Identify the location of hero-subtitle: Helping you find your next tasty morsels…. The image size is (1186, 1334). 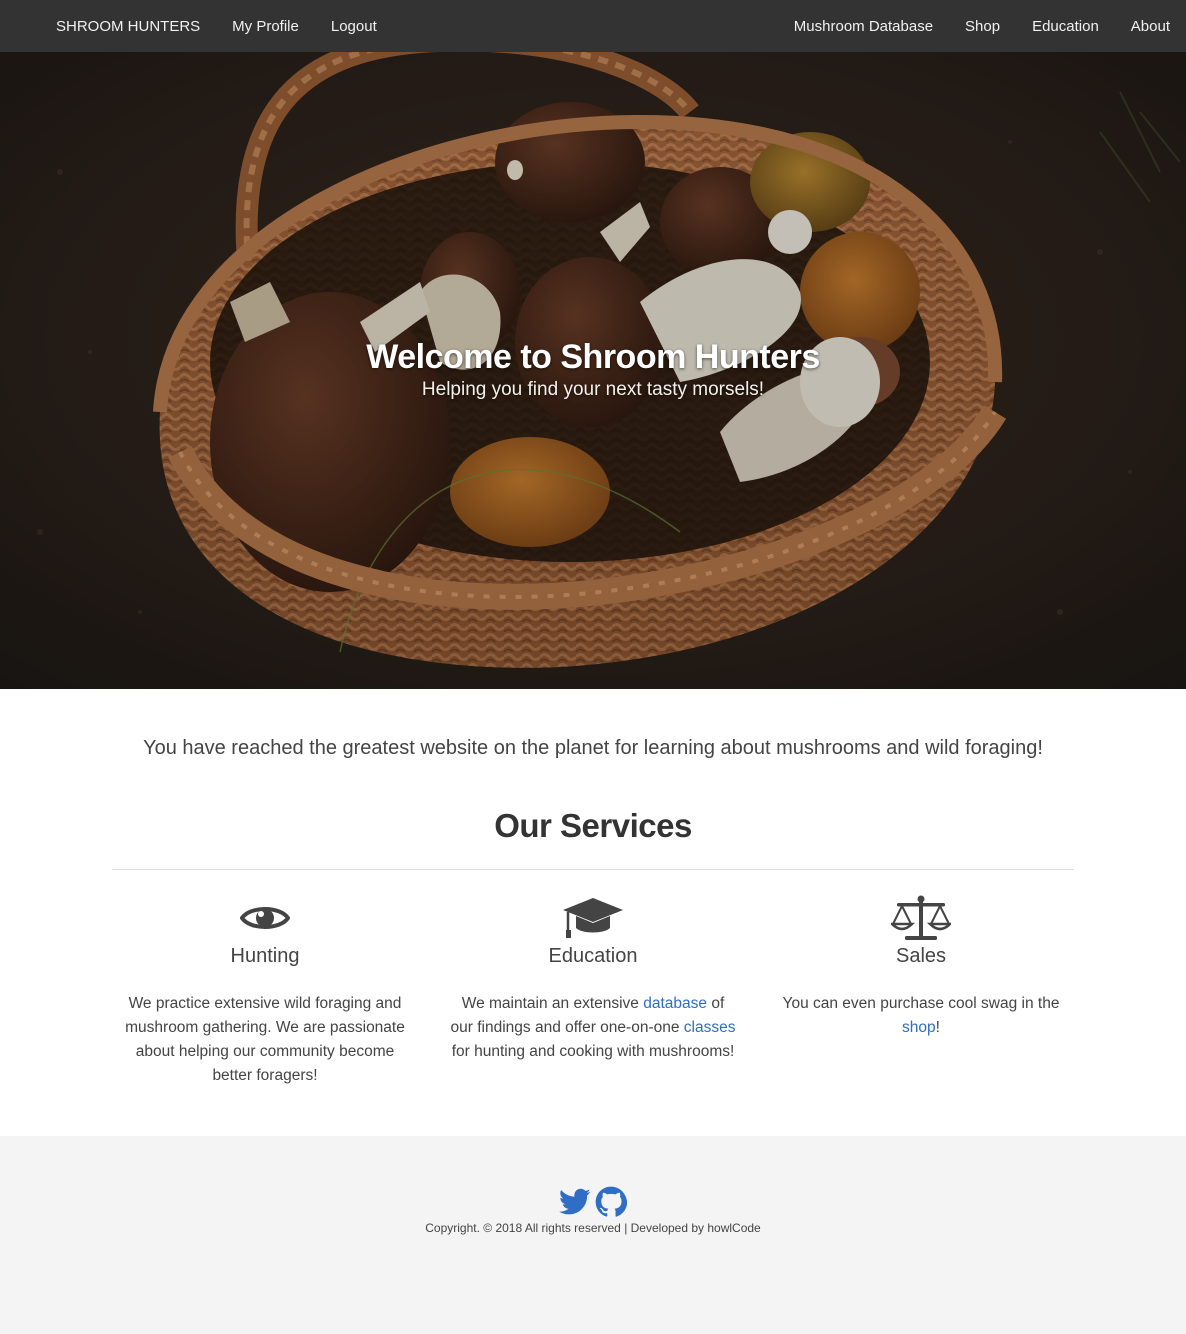
(593, 389).